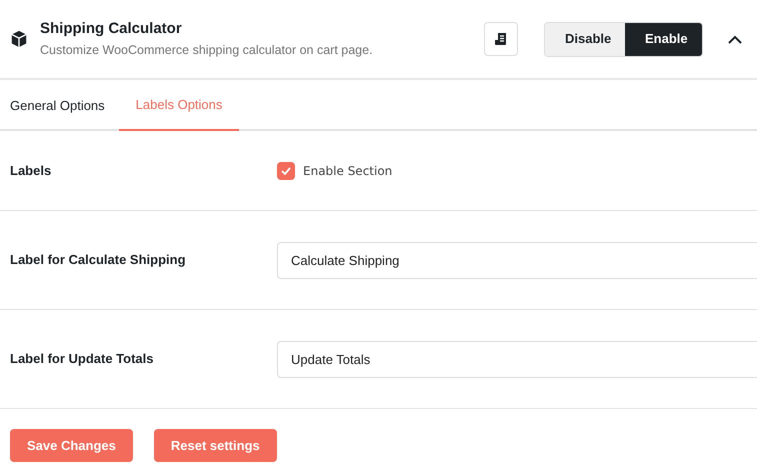 The width and height of the screenshot is (757, 474). I want to click on check-icon, so click(286, 170).